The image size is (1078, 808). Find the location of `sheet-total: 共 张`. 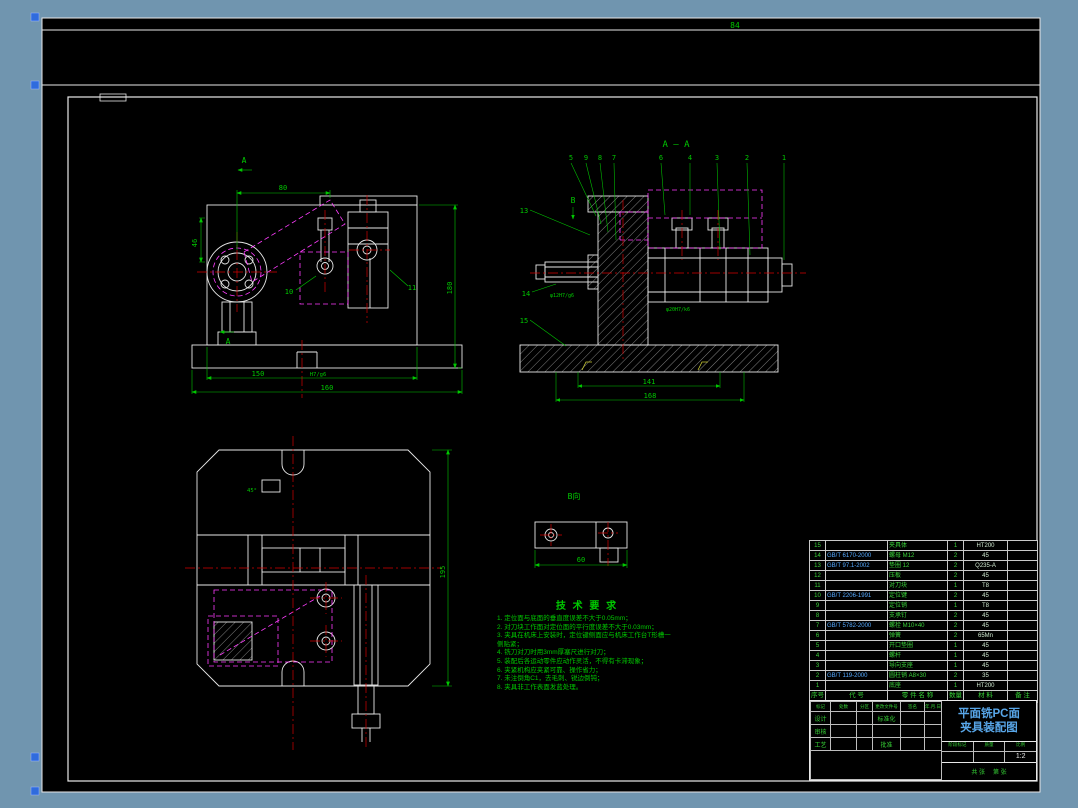

sheet-total: 共 张 is located at coordinates (978, 773).